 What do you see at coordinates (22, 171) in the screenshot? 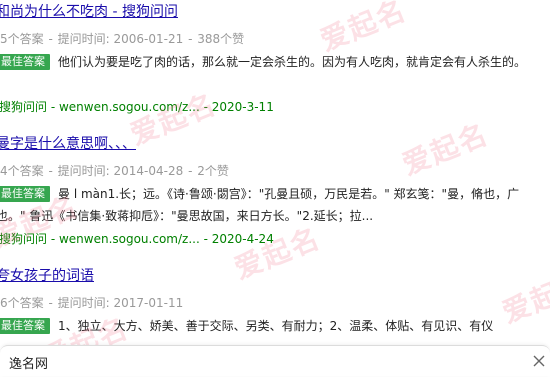
I see `answers-count: 4个答案` at bounding box center [22, 171].